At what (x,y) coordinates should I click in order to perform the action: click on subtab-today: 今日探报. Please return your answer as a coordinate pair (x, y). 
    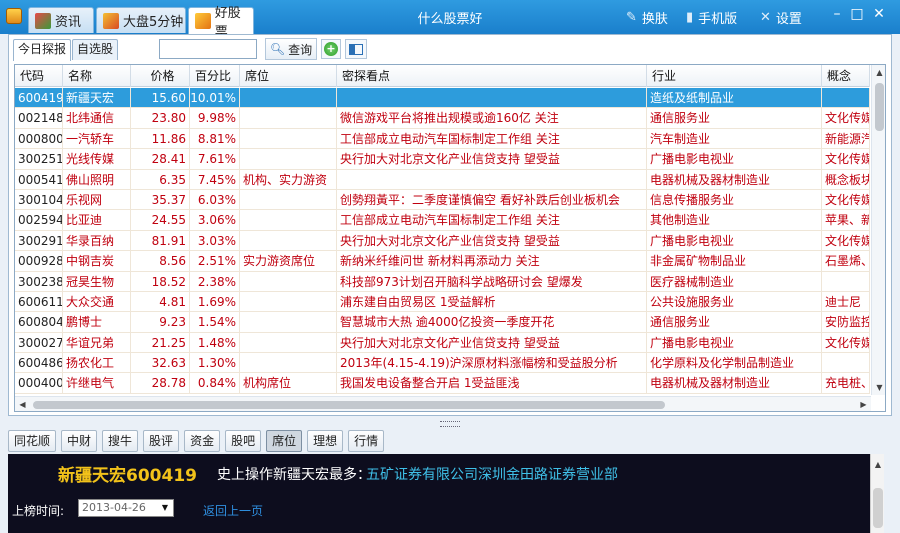
    Looking at the image, I should click on (42, 50).